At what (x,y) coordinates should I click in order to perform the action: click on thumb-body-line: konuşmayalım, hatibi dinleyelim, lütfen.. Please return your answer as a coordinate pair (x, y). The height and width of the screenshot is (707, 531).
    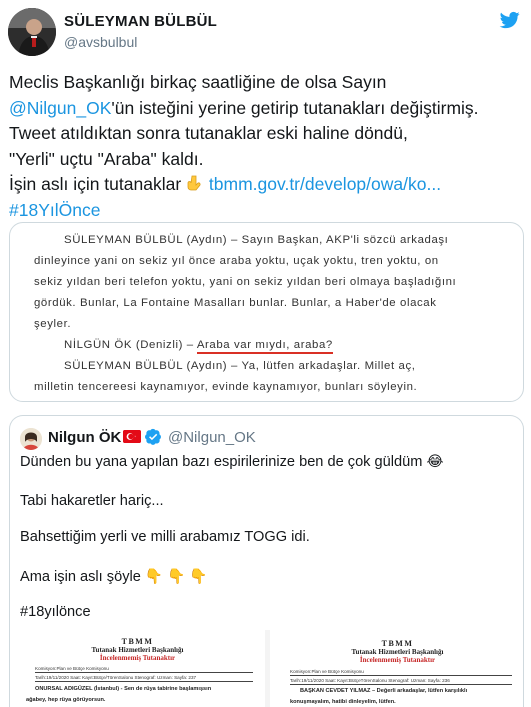
    Looking at the image, I should click on (343, 702).